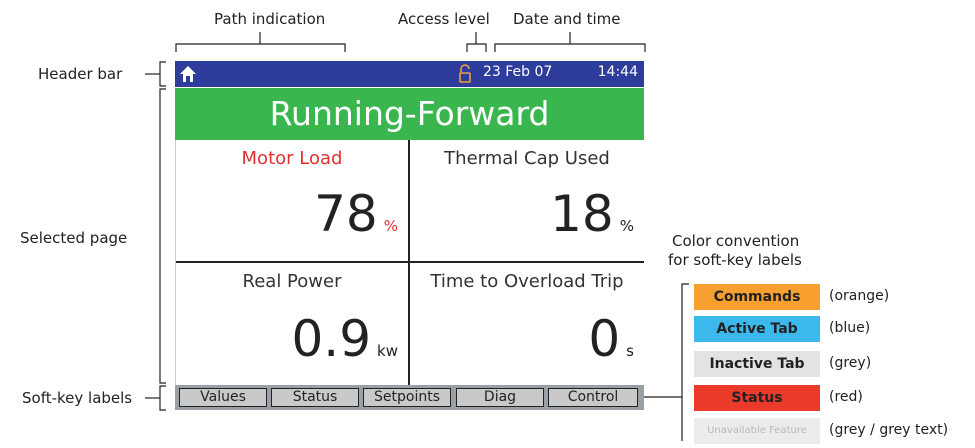 This screenshot has height=448, width=975. Describe the element at coordinates (465, 73) in the screenshot. I see `lock-icon` at that location.